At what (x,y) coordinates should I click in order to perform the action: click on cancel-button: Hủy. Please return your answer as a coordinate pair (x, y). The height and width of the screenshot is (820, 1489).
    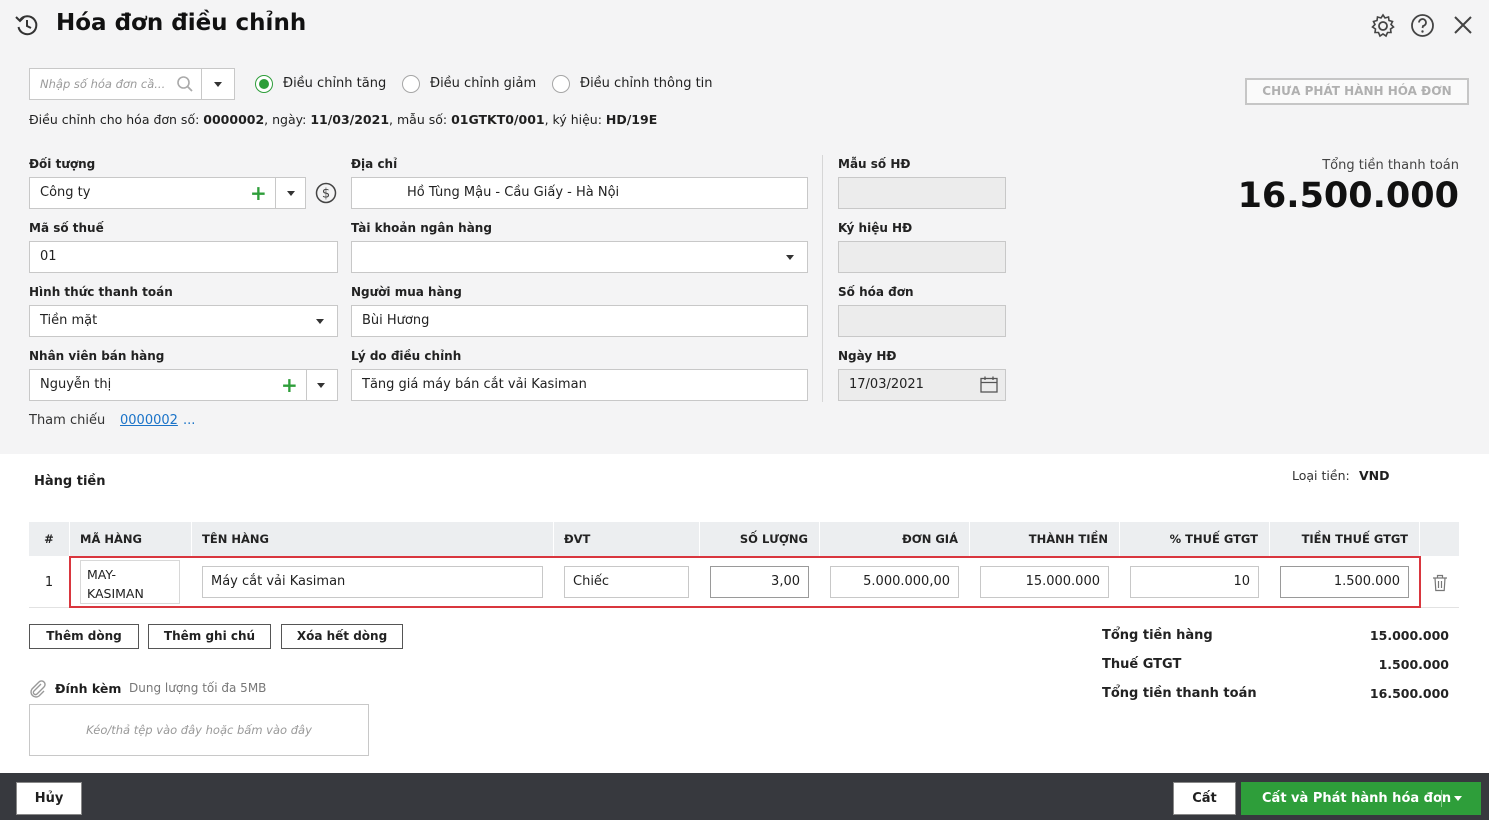
    Looking at the image, I should click on (49, 798).